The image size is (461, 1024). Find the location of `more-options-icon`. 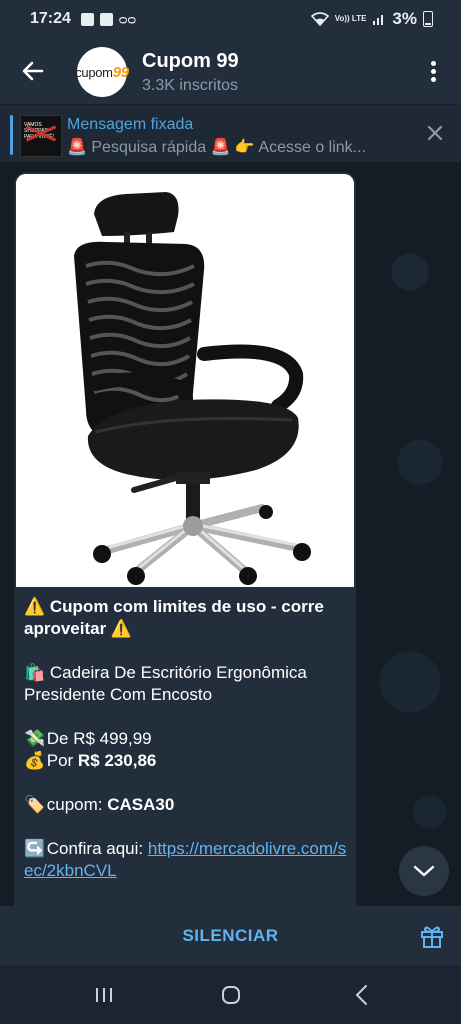

more-options-icon is located at coordinates (433, 73).